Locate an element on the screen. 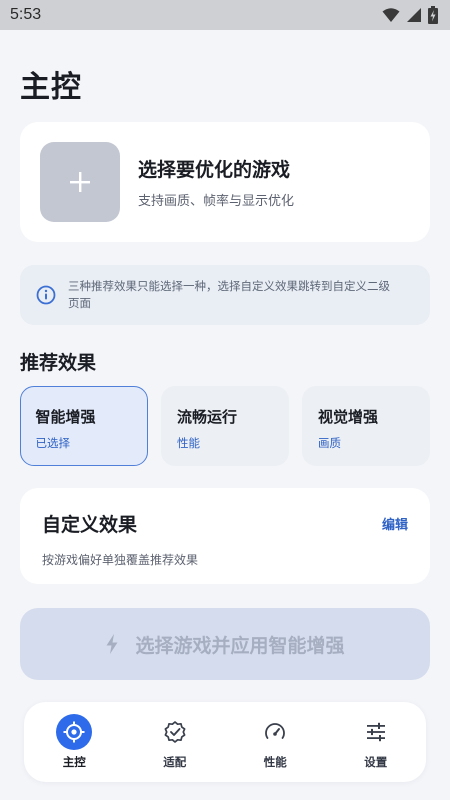 This screenshot has height=800, width=450. custom-effect-card: 自定义效果 编辑 按游戏偏好单独覆盖推荐效果 is located at coordinates (225, 536).